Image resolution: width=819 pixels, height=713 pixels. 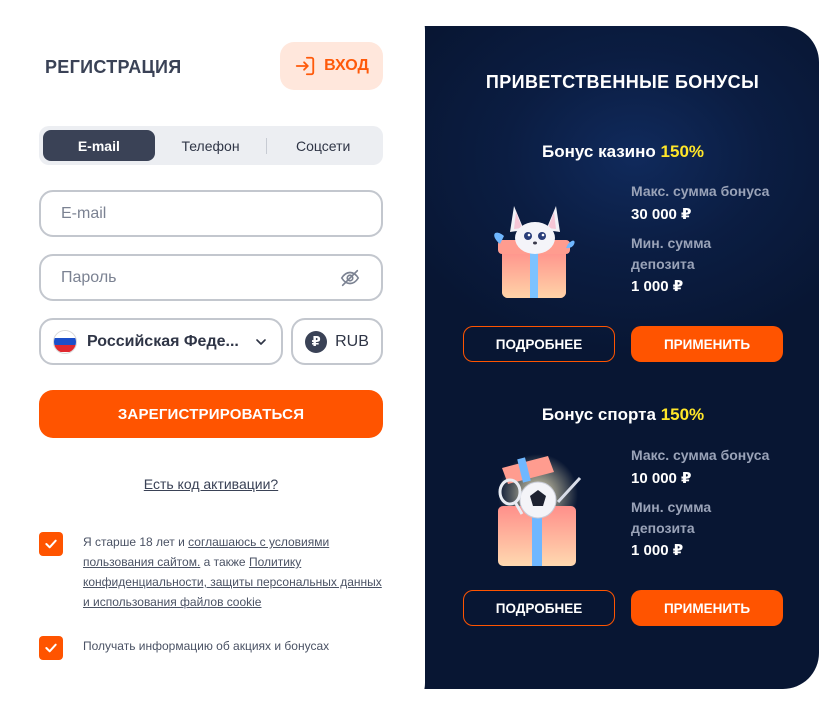 I want to click on promo-consent-label: Получать информацию об акциях и бонусах, so click(x=206, y=646).